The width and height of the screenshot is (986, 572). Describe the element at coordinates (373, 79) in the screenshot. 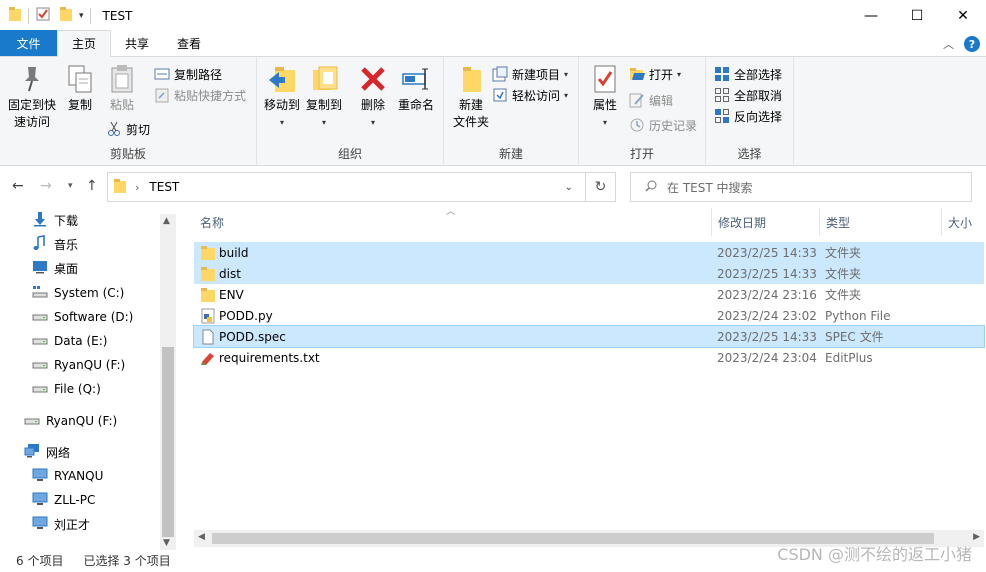

I see `delete-x-icon` at that location.